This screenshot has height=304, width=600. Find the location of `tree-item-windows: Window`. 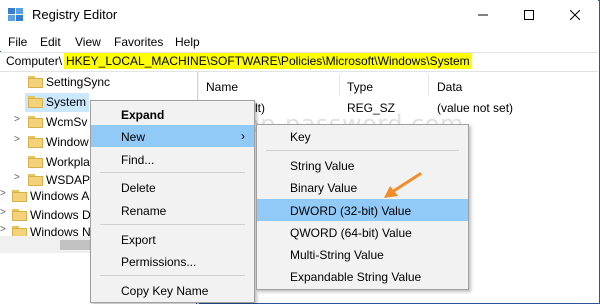

tree-item-windows: Window is located at coordinates (67, 142).